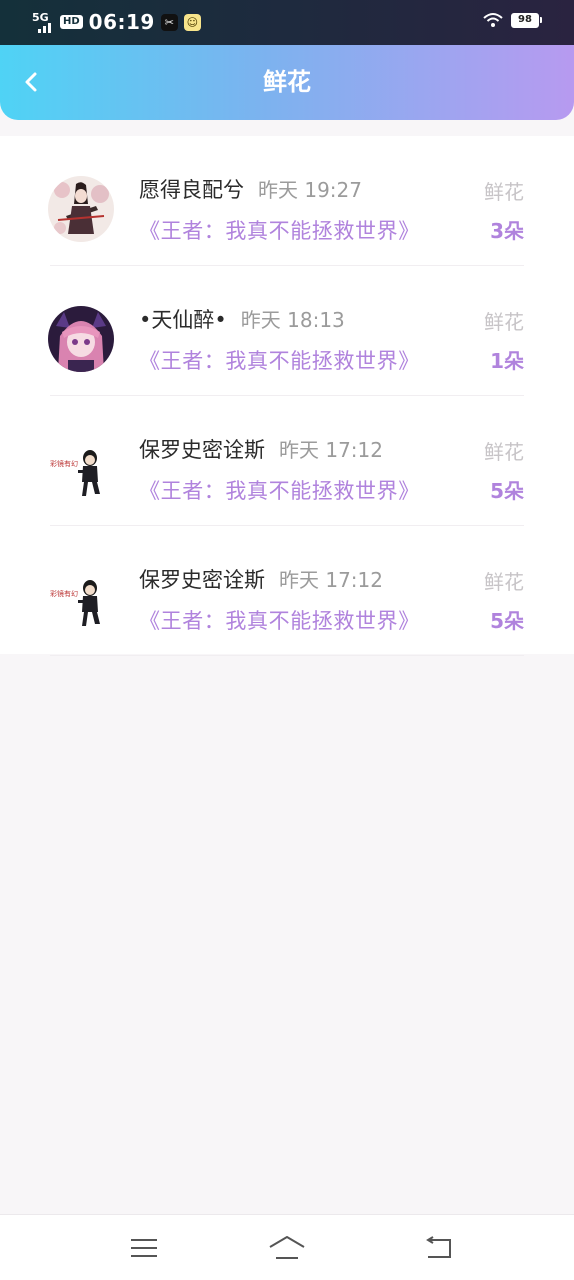 The height and width of the screenshot is (1280, 574). What do you see at coordinates (310, 190) in the screenshot?
I see `send-time: 昨天 19:27` at bounding box center [310, 190].